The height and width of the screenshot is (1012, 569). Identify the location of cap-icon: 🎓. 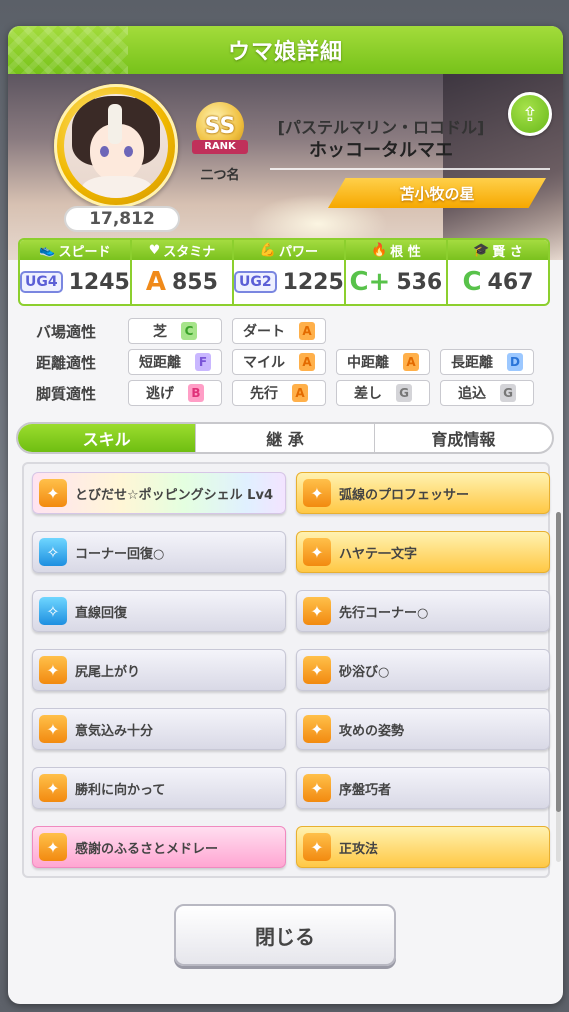
(481, 250).